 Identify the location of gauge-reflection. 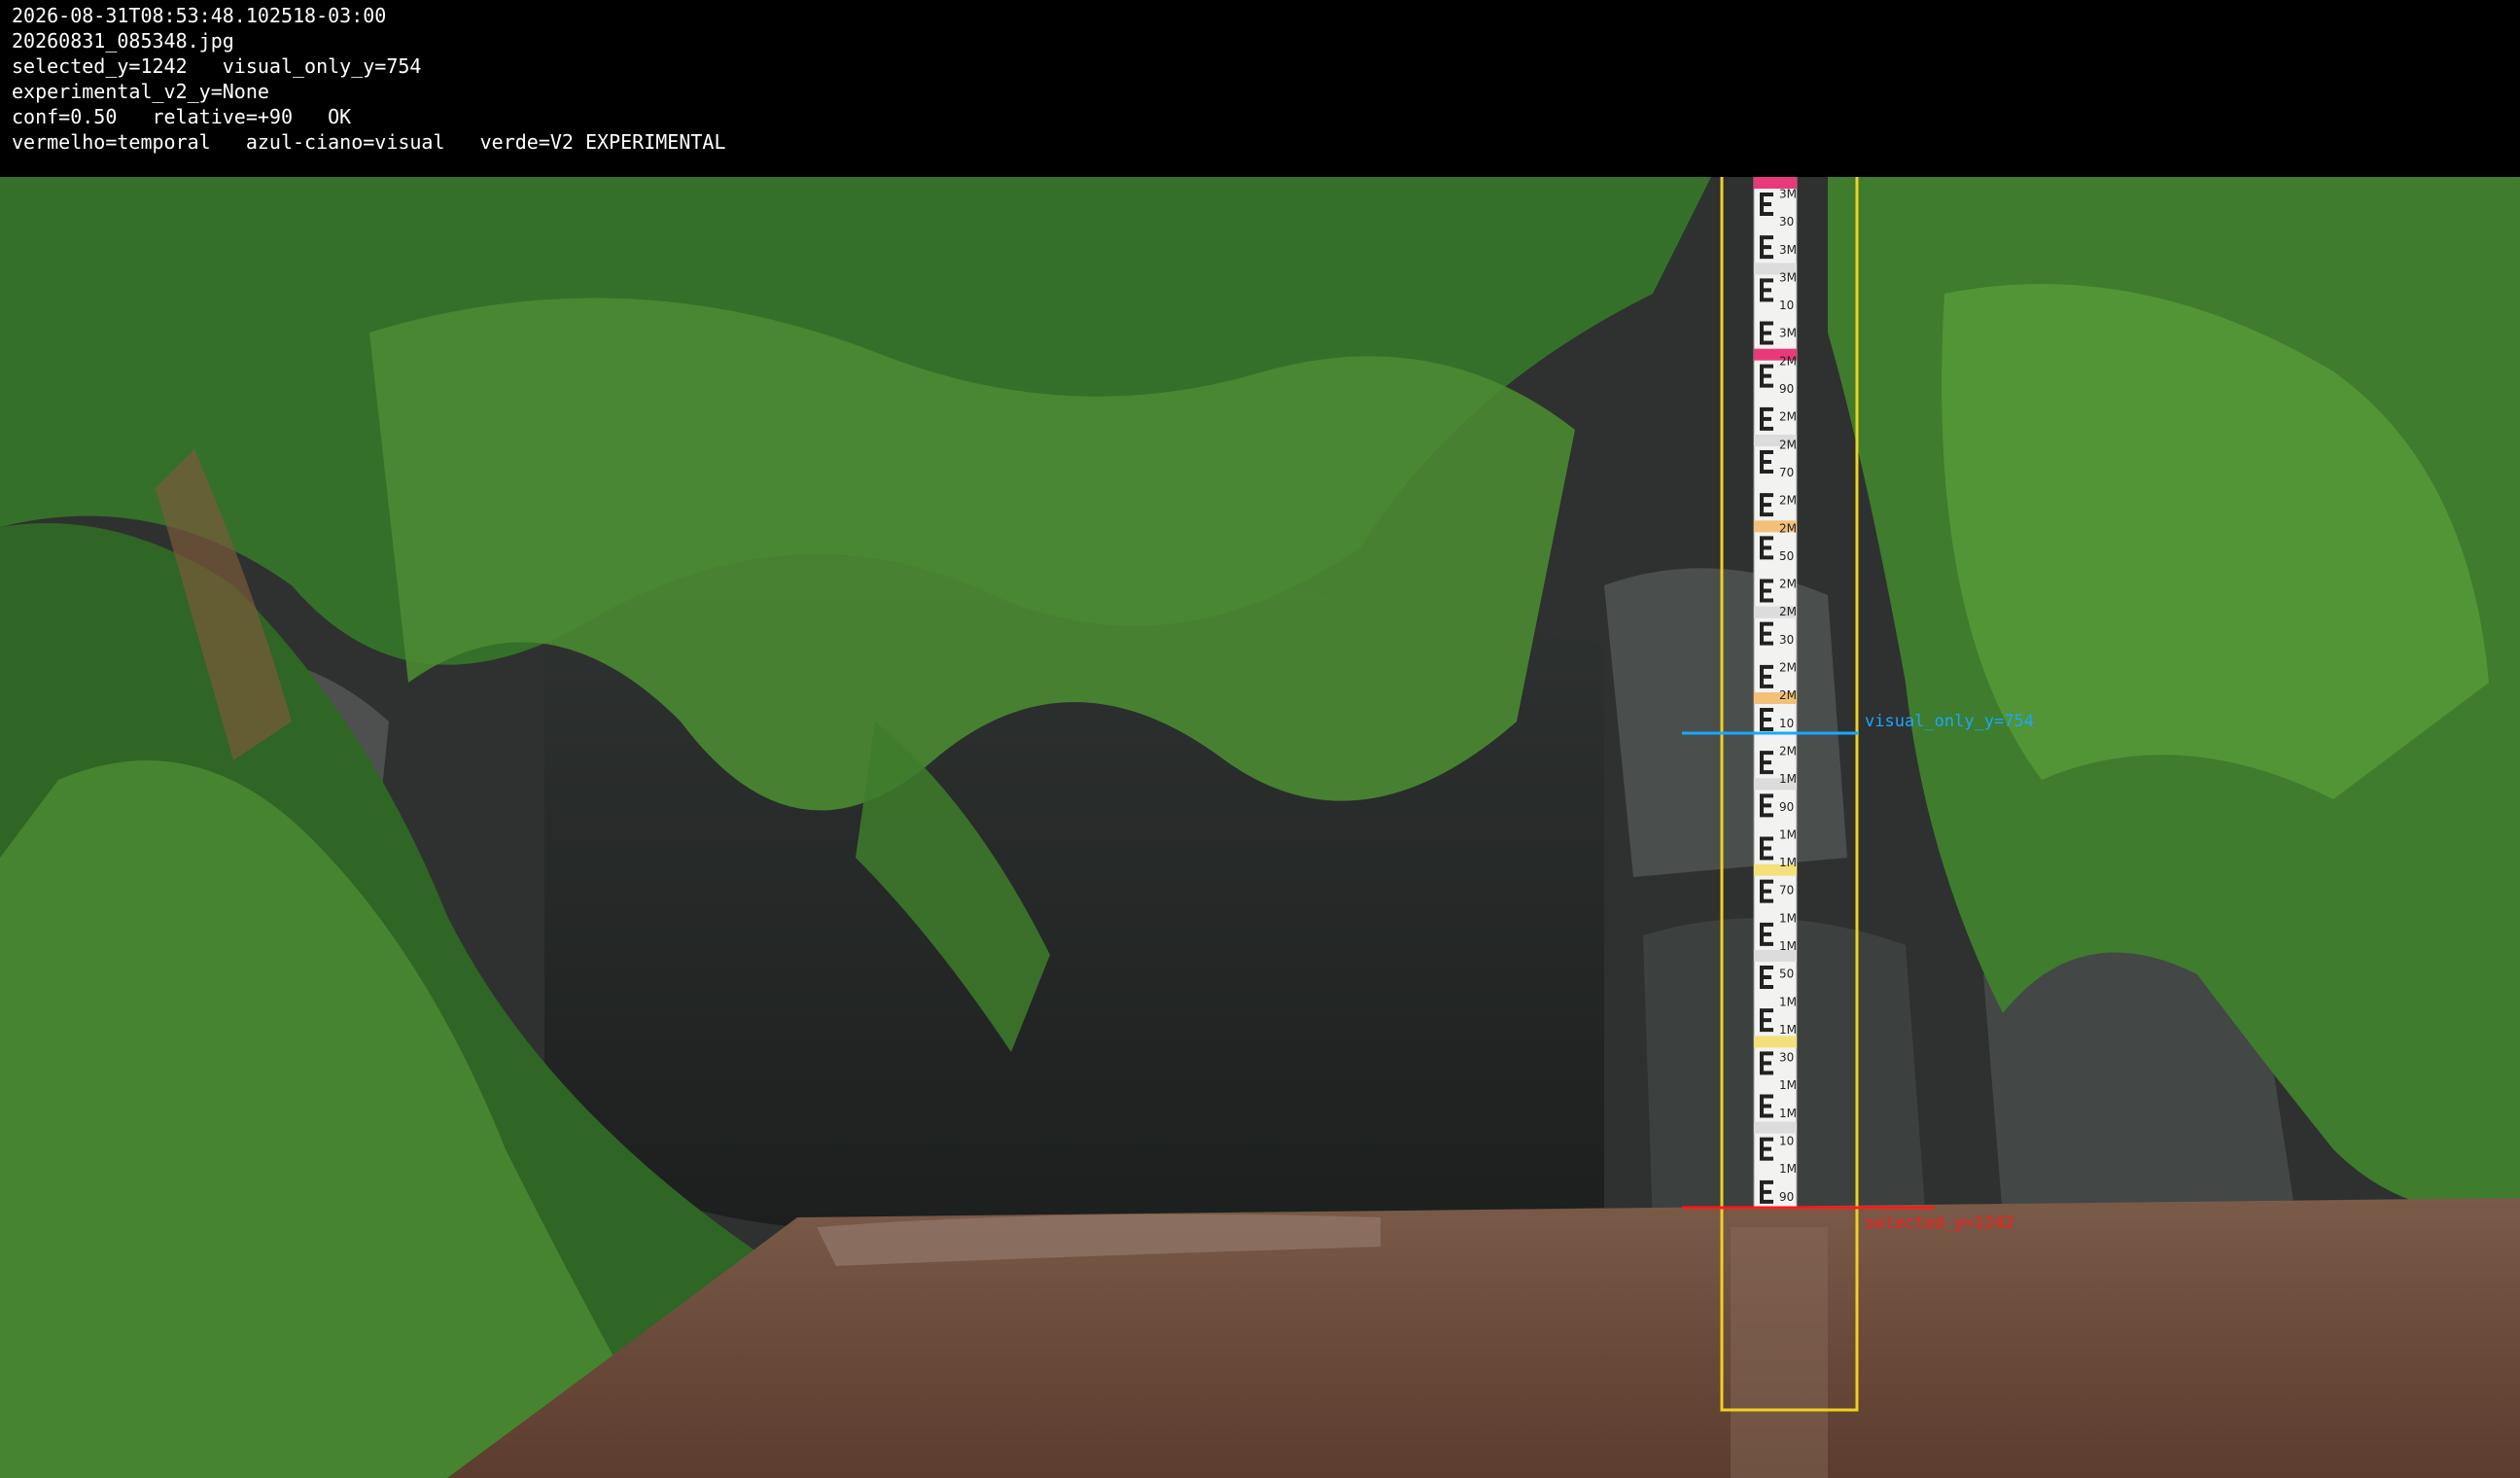
(1779, 1352).